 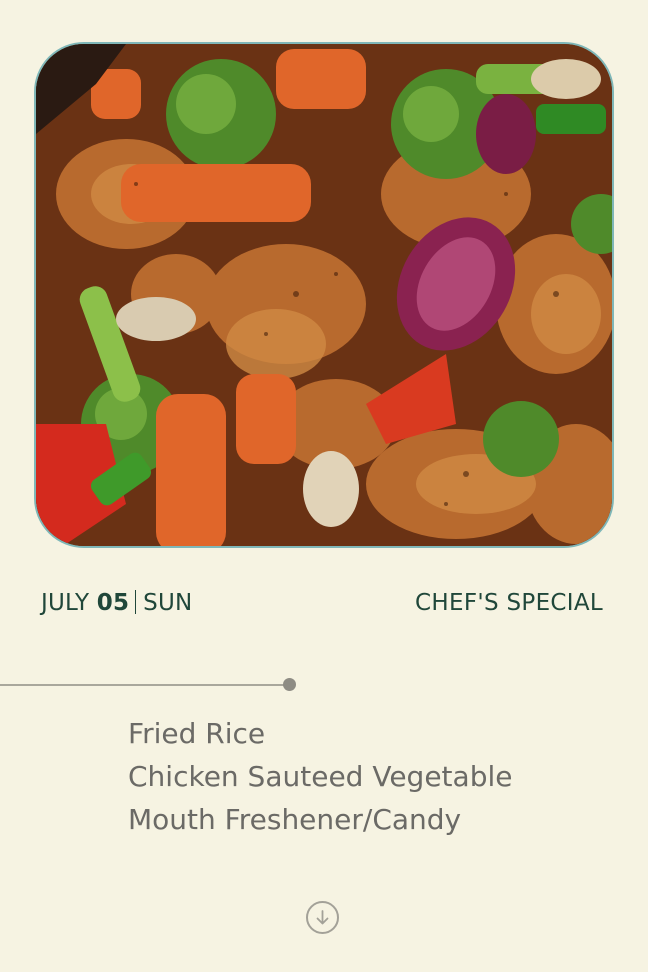 What do you see at coordinates (509, 603) in the screenshot?
I see `menu-category-label: CHEF'S SPECIAL` at bounding box center [509, 603].